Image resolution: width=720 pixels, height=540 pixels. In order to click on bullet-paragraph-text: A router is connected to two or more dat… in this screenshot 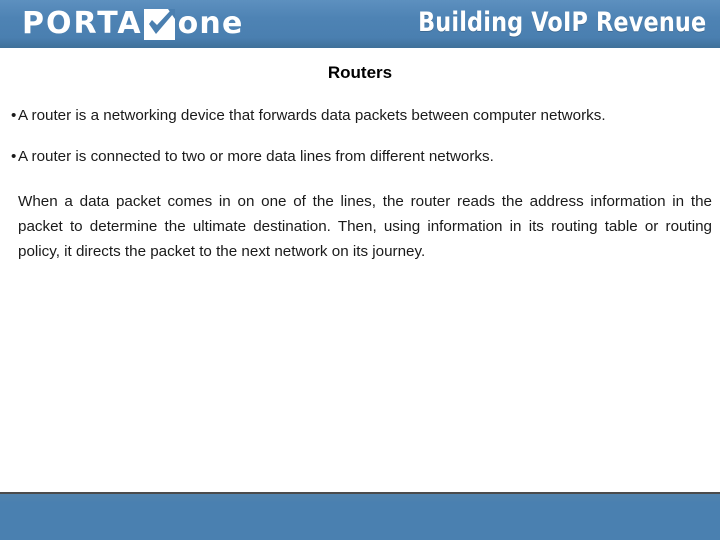, I will do `click(256, 156)`.